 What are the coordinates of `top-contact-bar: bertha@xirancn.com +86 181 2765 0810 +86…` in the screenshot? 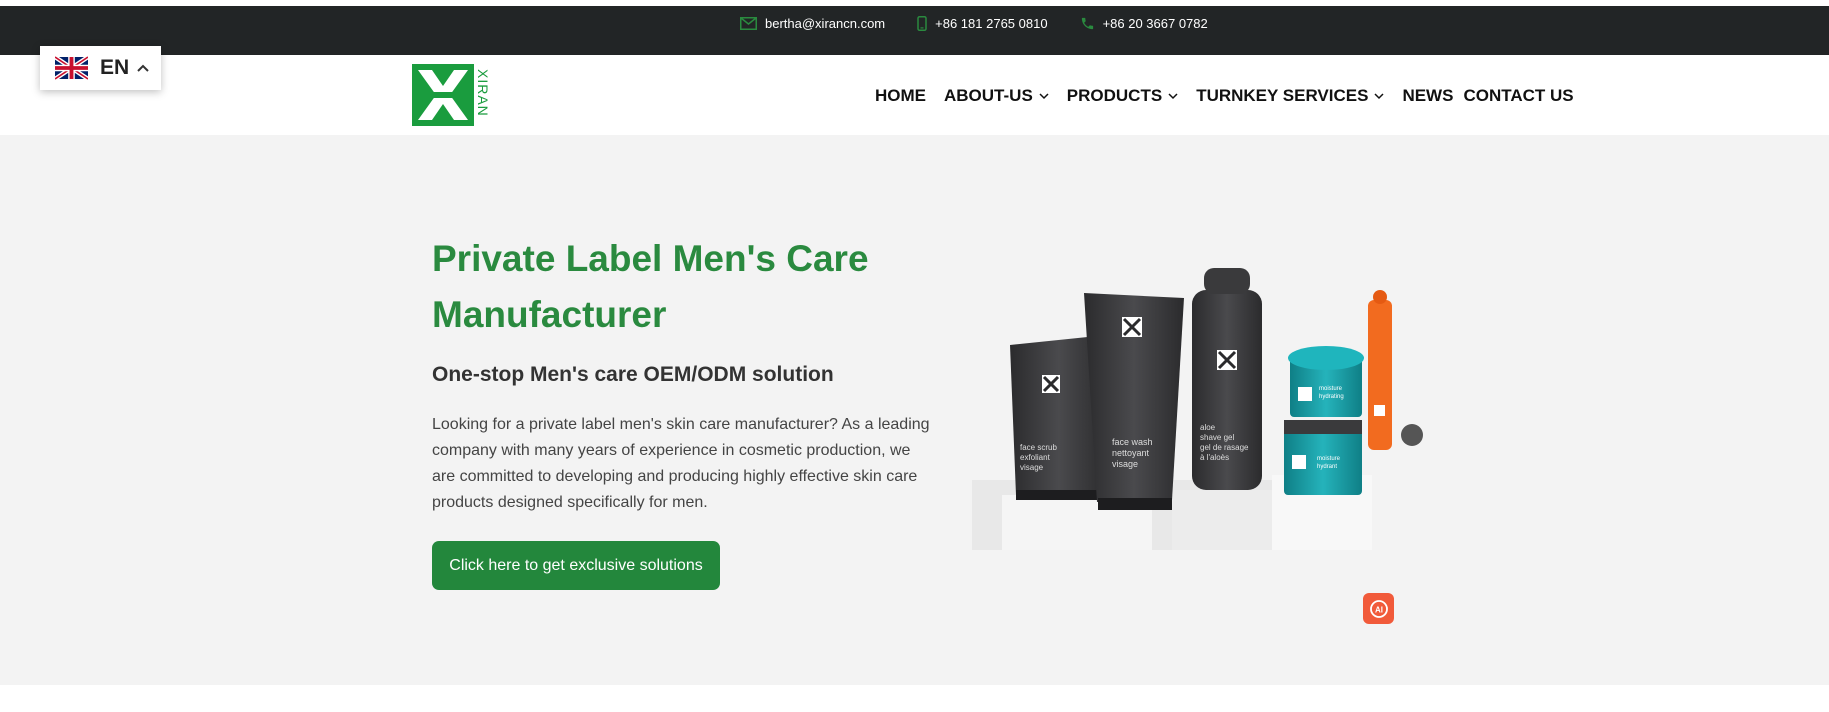 It's located at (914, 30).